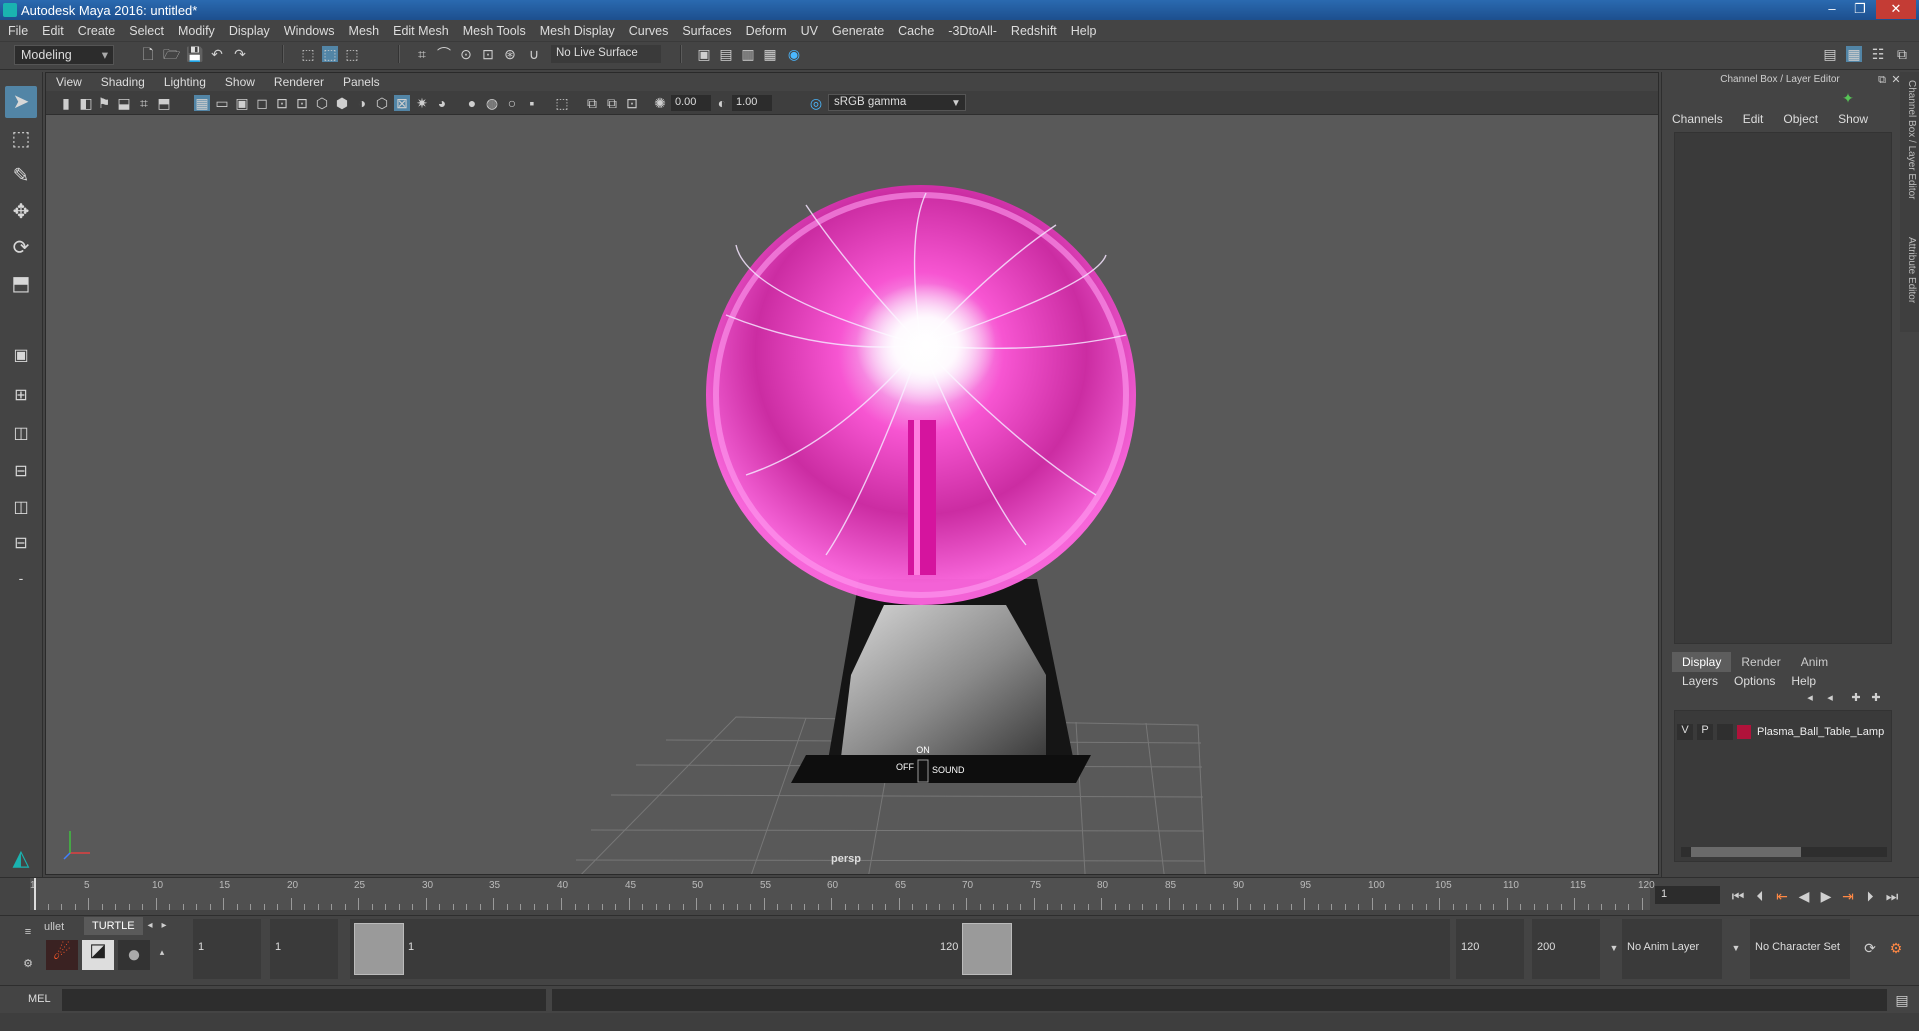 The image size is (1919, 1031). Describe the element at coordinates (242, 103) in the screenshot. I see `gate-mask-icon: ▣` at that location.